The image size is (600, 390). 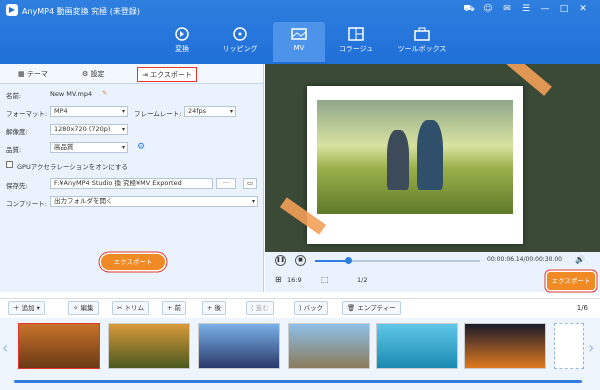 I want to click on tab-mv: MV, so click(x=299, y=42).